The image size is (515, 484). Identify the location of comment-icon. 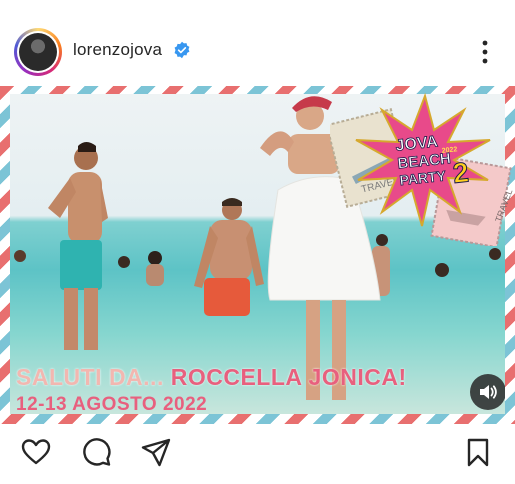
(96, 452).